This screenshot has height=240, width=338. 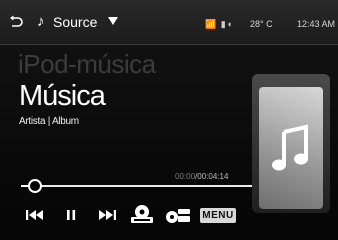 What do you see at coordinates (87, 64) in the screenshot?
I see `source-ghost-title: iPod-música` at bounding box center [87, 64].